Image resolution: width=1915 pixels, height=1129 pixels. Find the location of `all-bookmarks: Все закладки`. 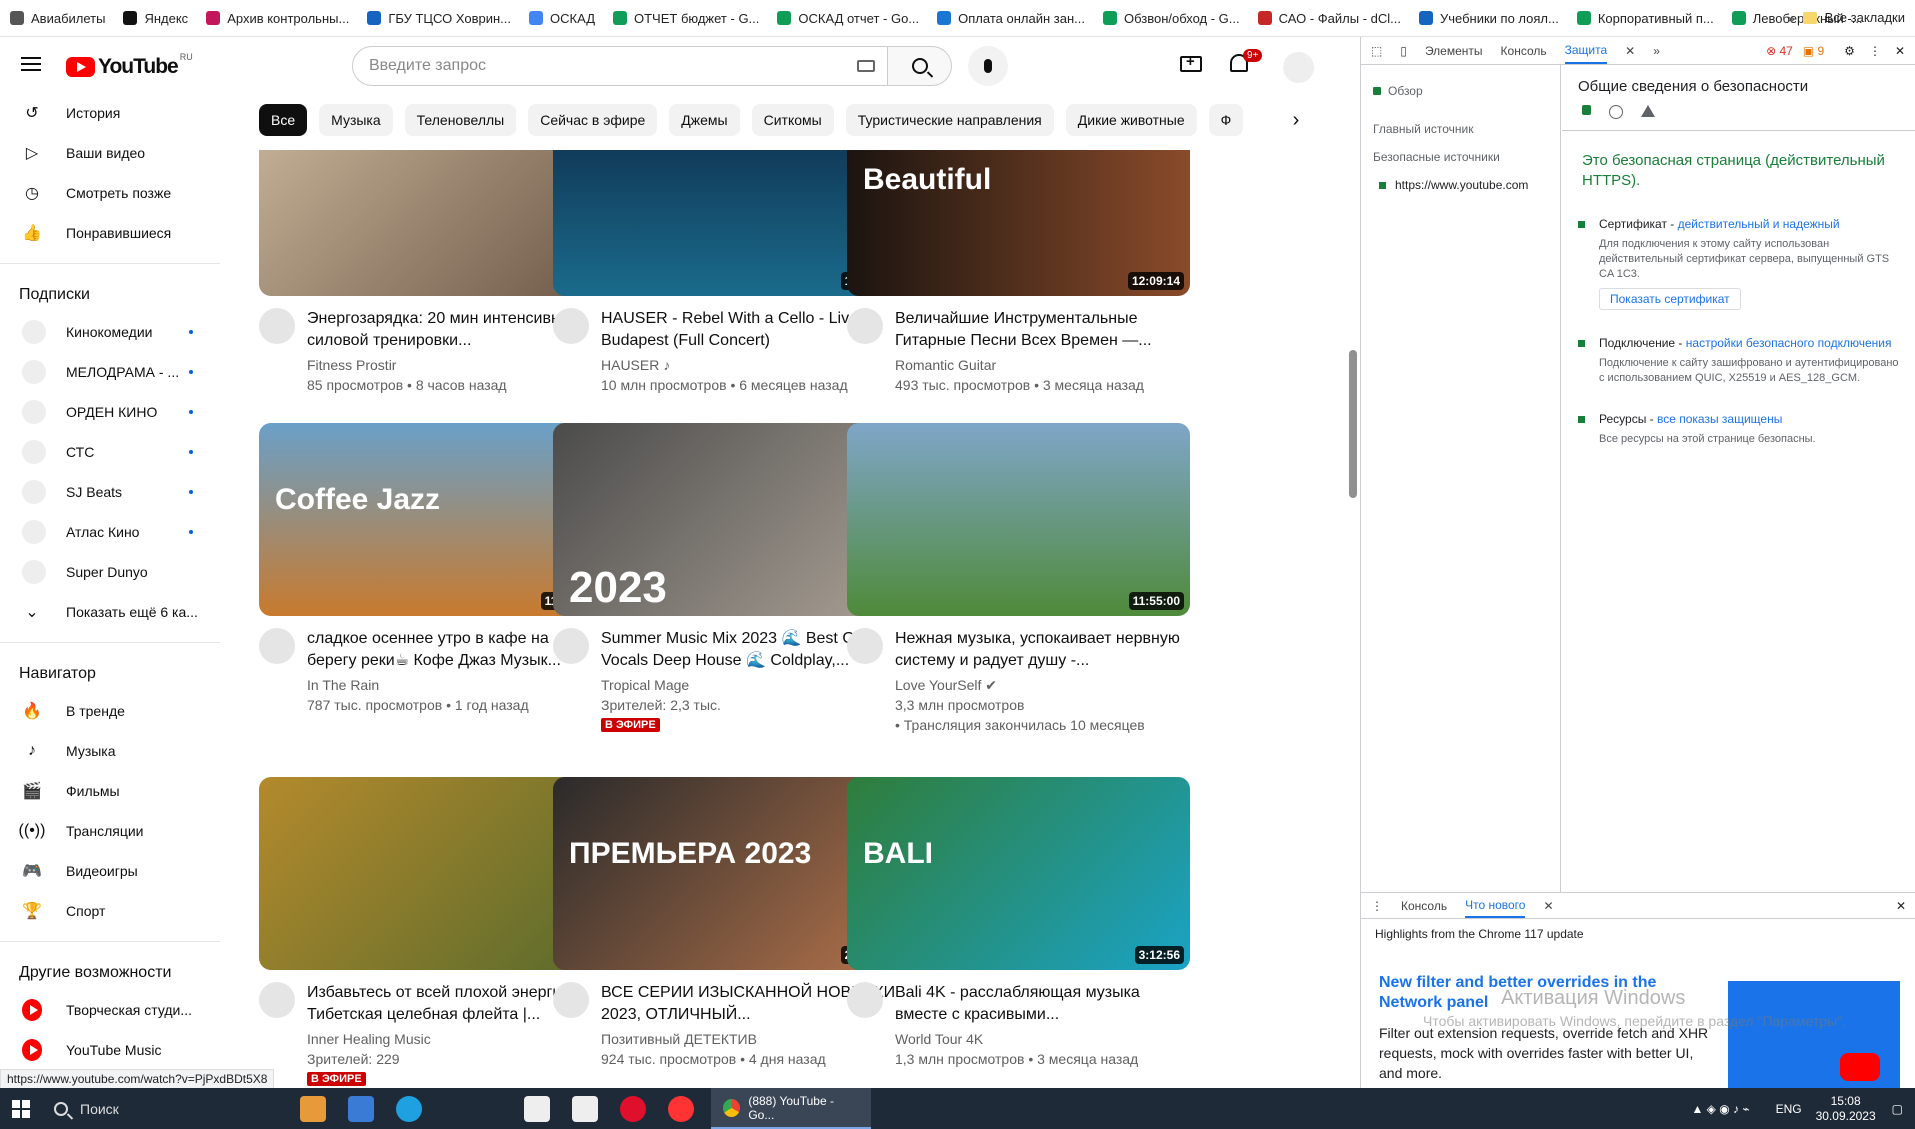

all-bookmarks: Все закладки is located at coordinates (1853, 17).